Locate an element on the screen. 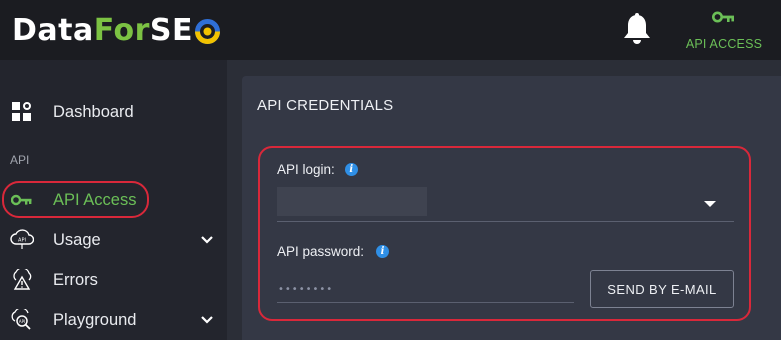 The image size is (781, 340). api-password-label-text: API password: is located at coordinates (321, 251).